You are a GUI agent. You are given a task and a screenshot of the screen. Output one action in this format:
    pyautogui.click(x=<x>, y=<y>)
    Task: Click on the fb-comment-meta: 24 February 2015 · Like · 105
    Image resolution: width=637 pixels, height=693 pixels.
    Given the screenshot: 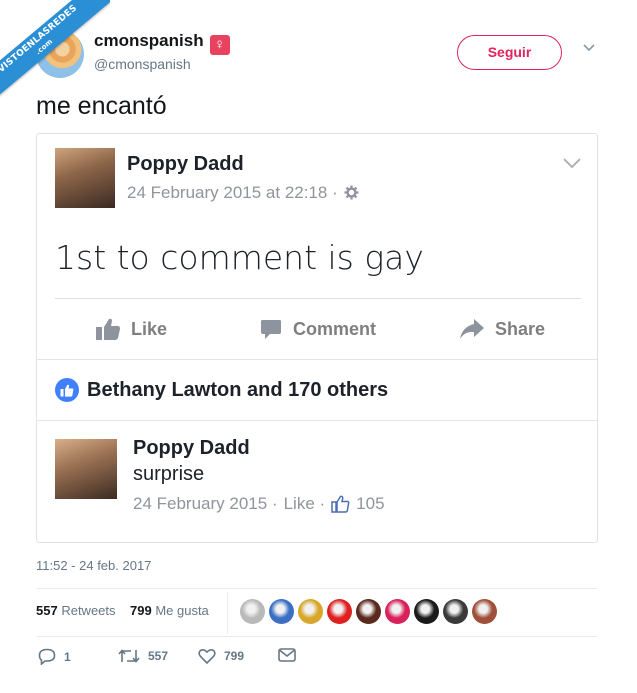 What is the action you would take?
    pyautogui.click(x=259, y=504)
    